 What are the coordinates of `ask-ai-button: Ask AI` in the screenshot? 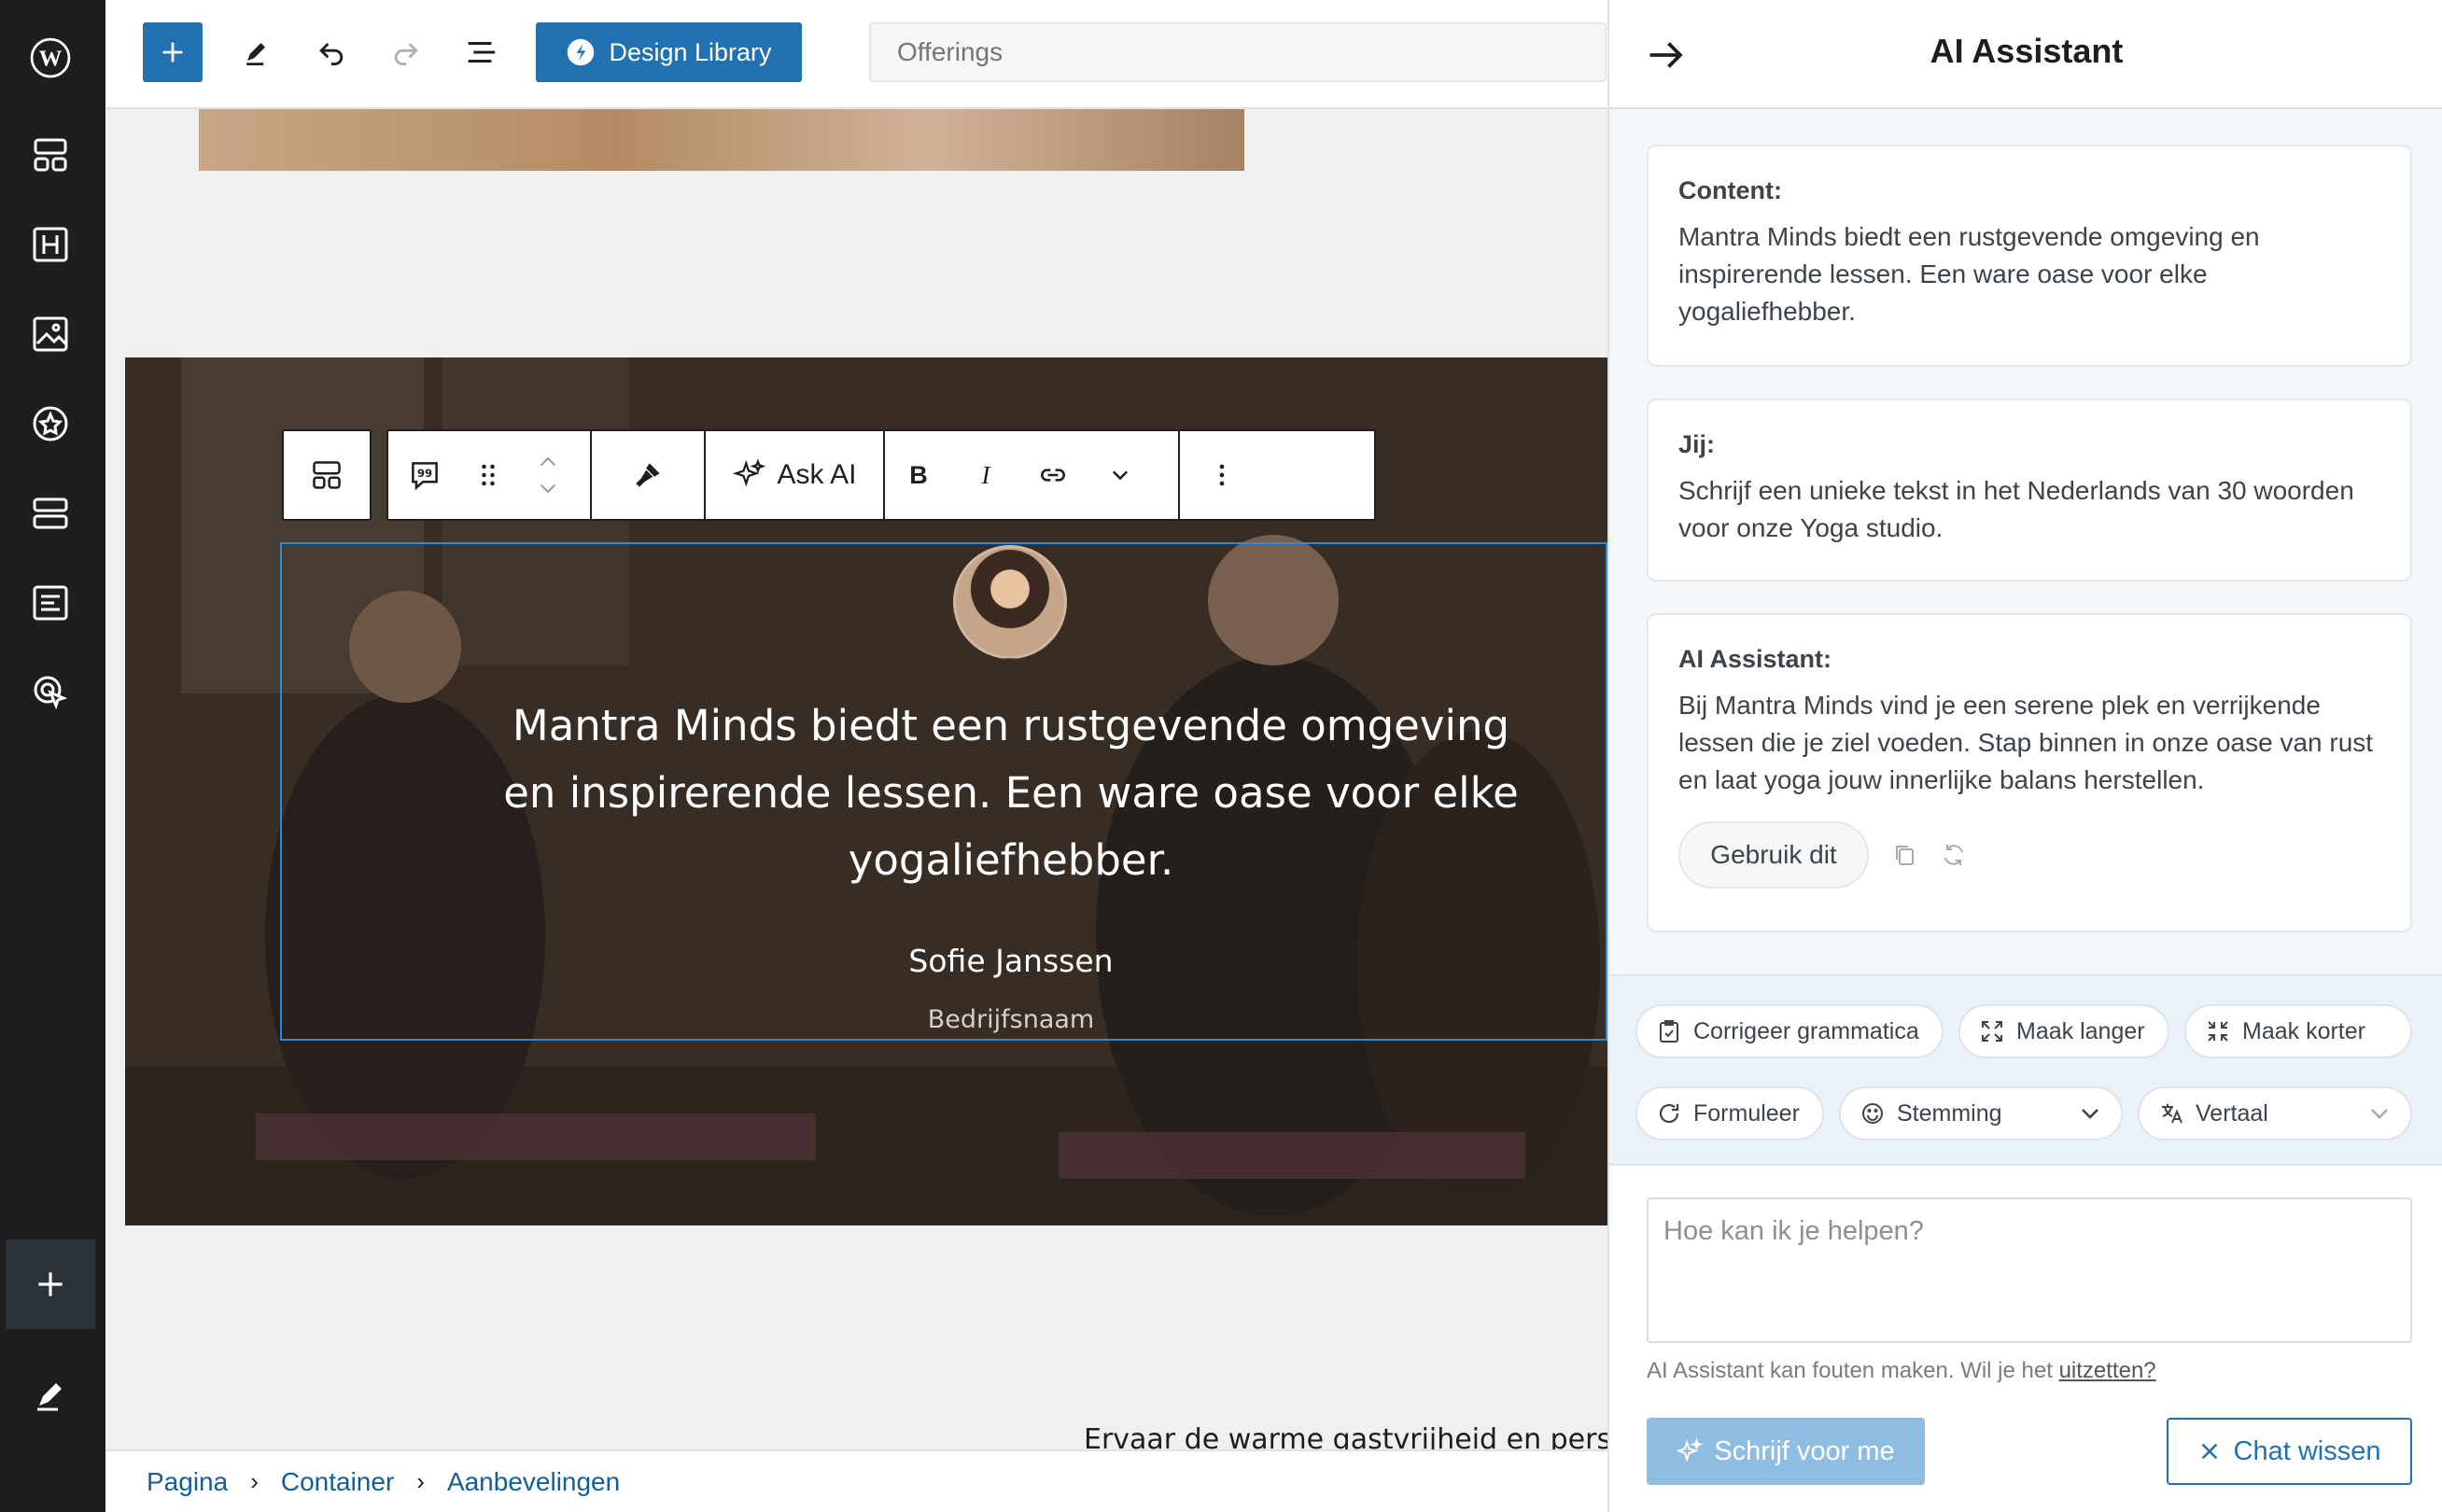 It's located at (795, 475).